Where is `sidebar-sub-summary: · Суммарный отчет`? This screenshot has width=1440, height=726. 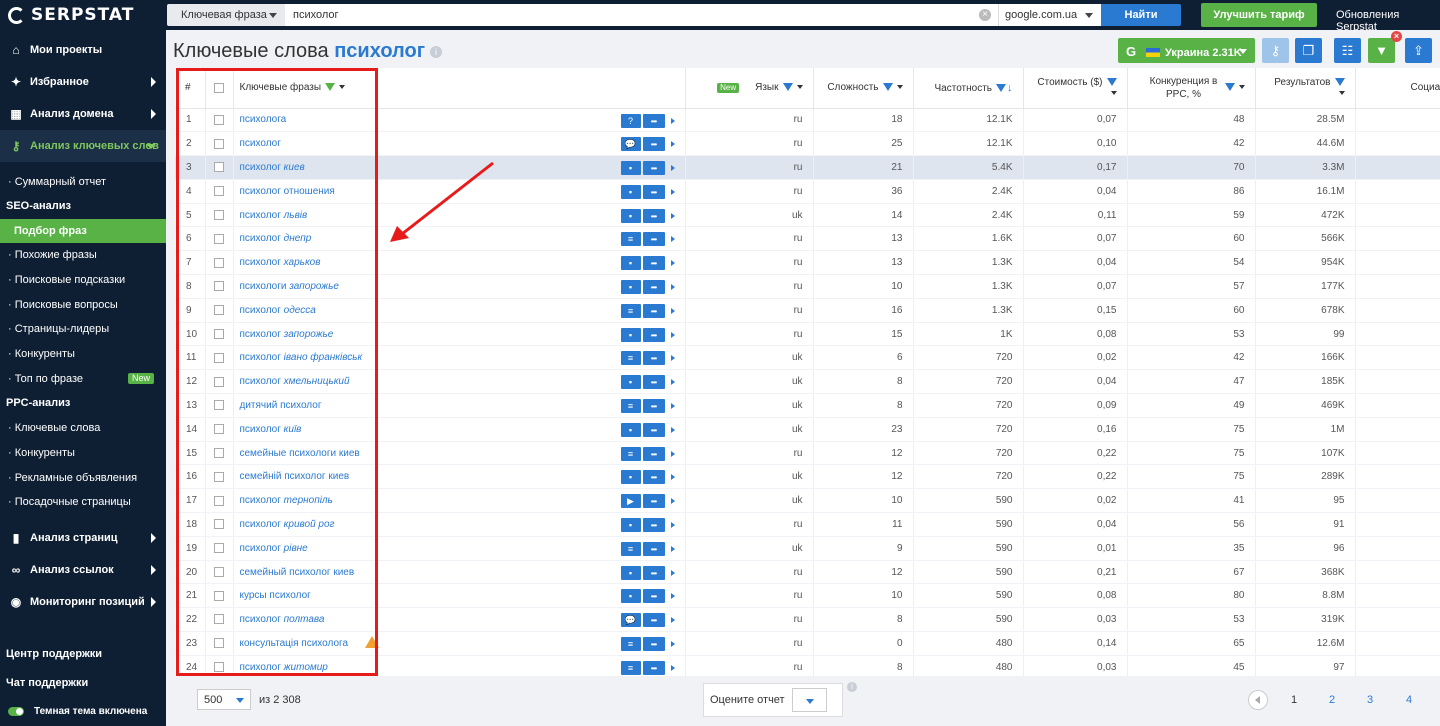 sidebar-sub-summary: · Суммарный отчет is located at coordinates (83, 182).